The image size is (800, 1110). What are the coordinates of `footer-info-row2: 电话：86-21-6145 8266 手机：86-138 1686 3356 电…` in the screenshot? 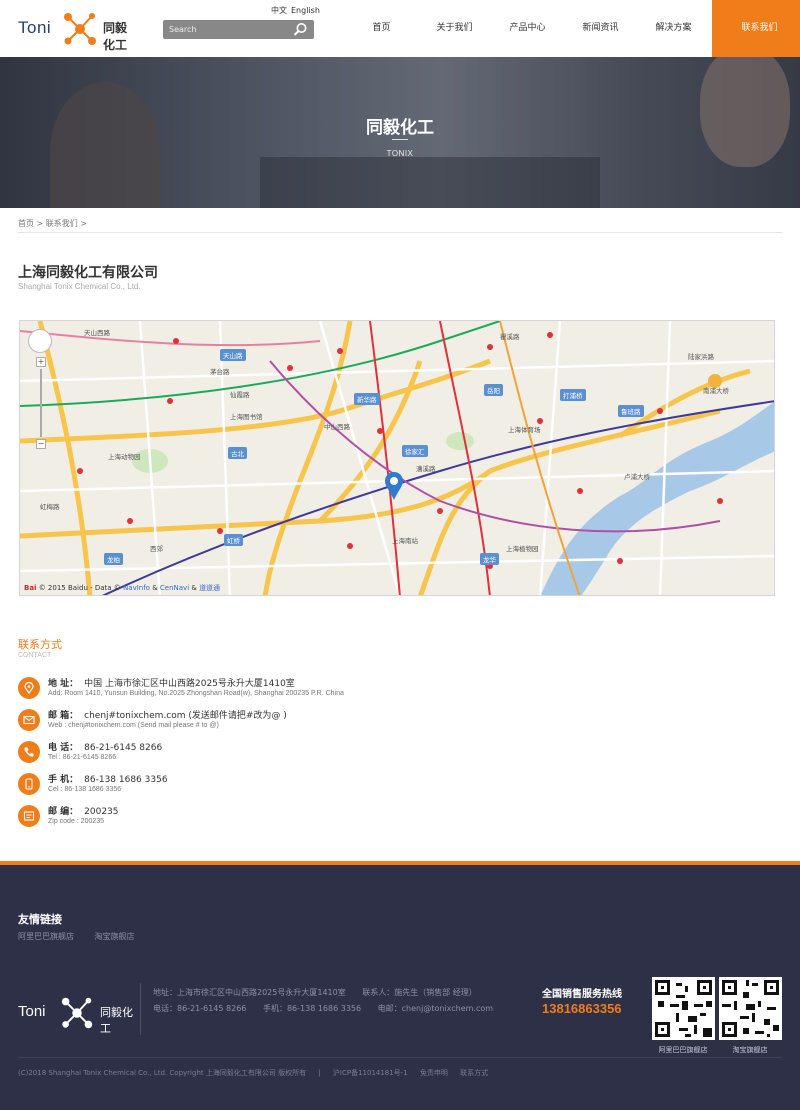 It's located at (330, 1008).